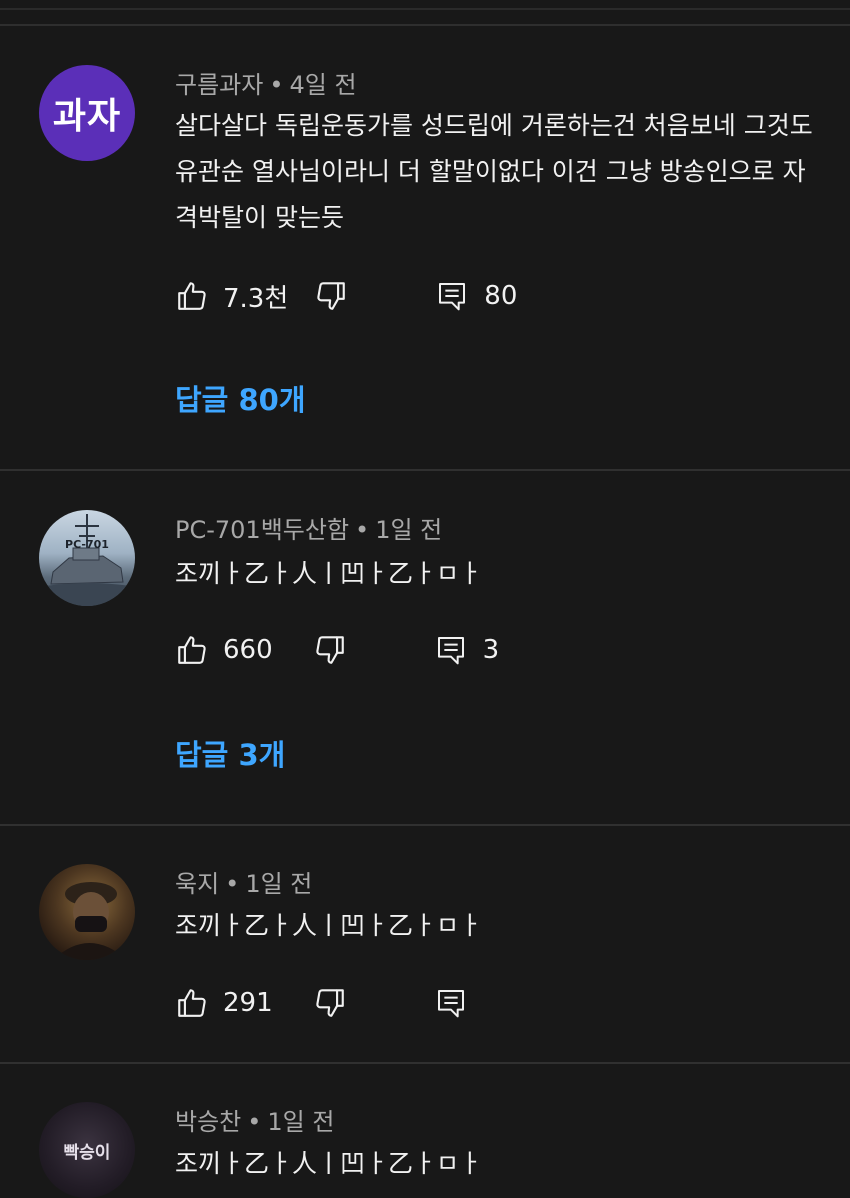 The width and height of the screenshot is (850, 1198). What do you see at coordinates (230, 753) in the screenshot?
I see `view-replies-button: 답글 3개` at bounding box center [230, 753].